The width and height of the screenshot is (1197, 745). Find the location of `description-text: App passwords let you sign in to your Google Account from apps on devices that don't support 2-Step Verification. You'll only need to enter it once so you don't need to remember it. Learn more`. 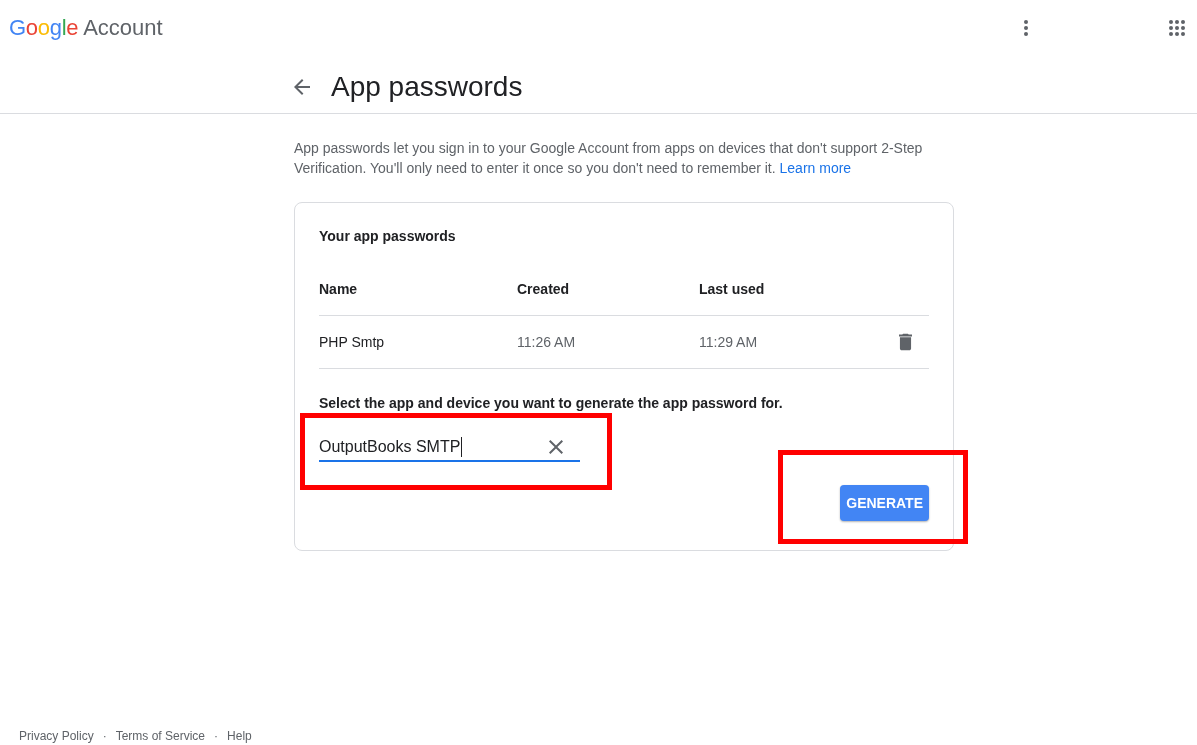

description-text: App passwords let you sign in to your Google Account from apps on devices that don't support 2-Step Verification. You'll only need to enter it once so you don't need to remember it. Learn more is located at coordinates (609, 158).